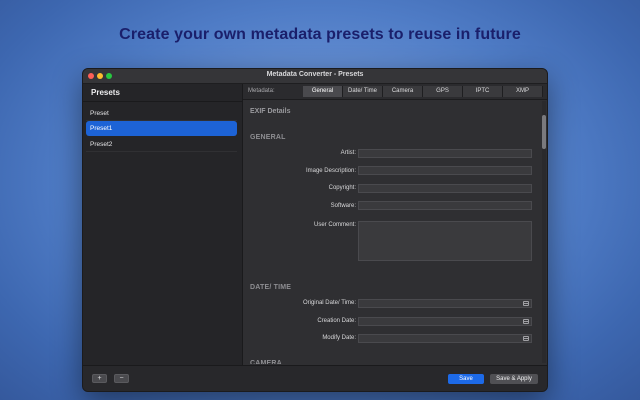  I want to click on preset-item: Preset, so click(161, 113).